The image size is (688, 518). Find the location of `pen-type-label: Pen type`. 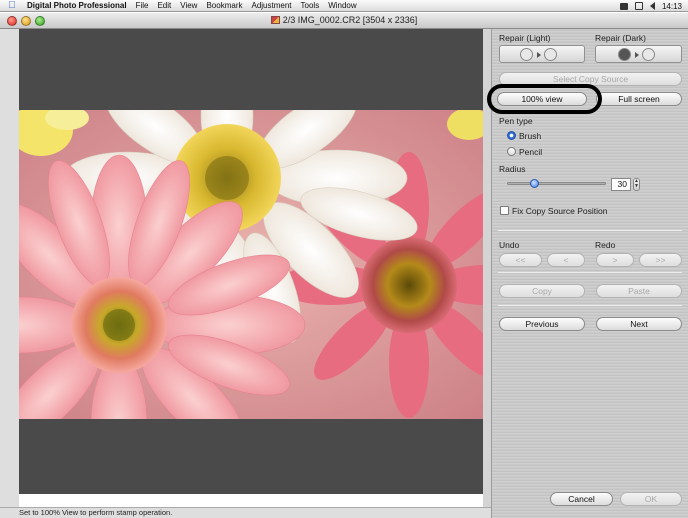

pen-type-label: Pen type is located at coordinates (516, 121).